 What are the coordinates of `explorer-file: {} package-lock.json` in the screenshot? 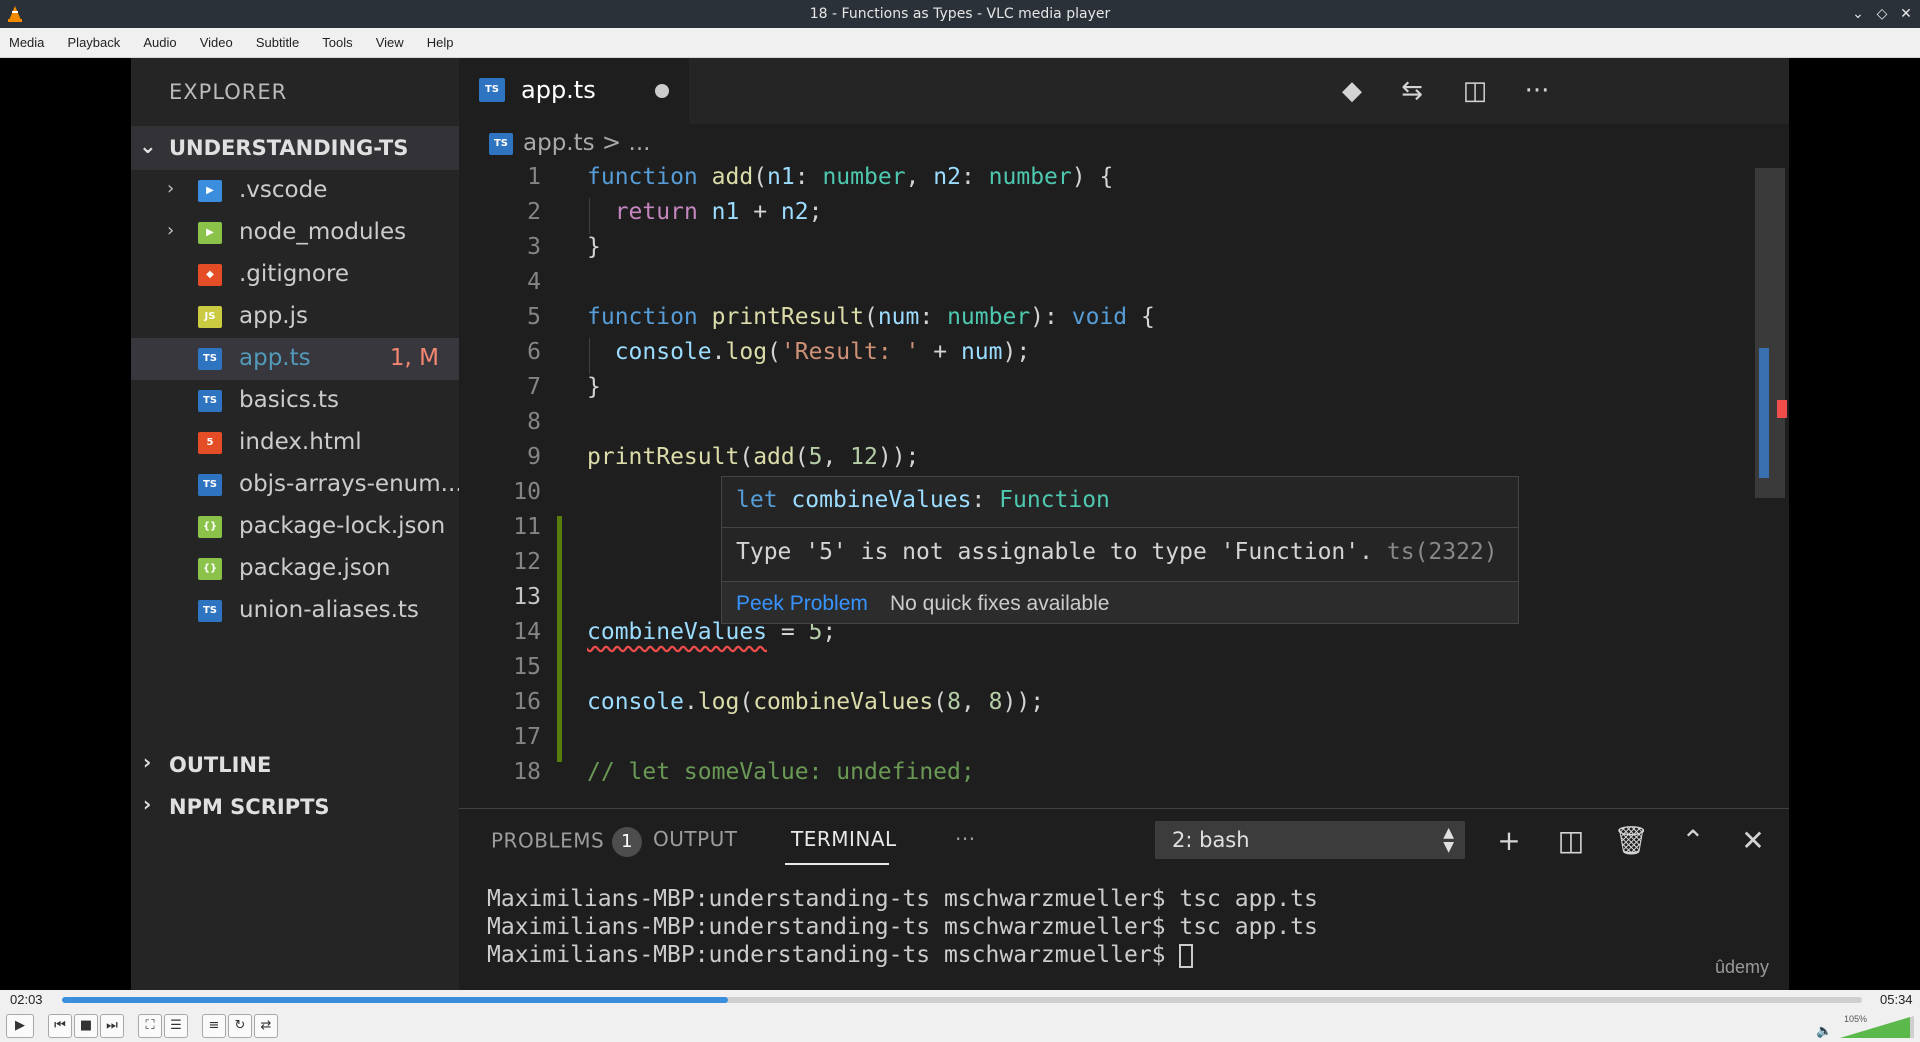 It's located at (295, 527).